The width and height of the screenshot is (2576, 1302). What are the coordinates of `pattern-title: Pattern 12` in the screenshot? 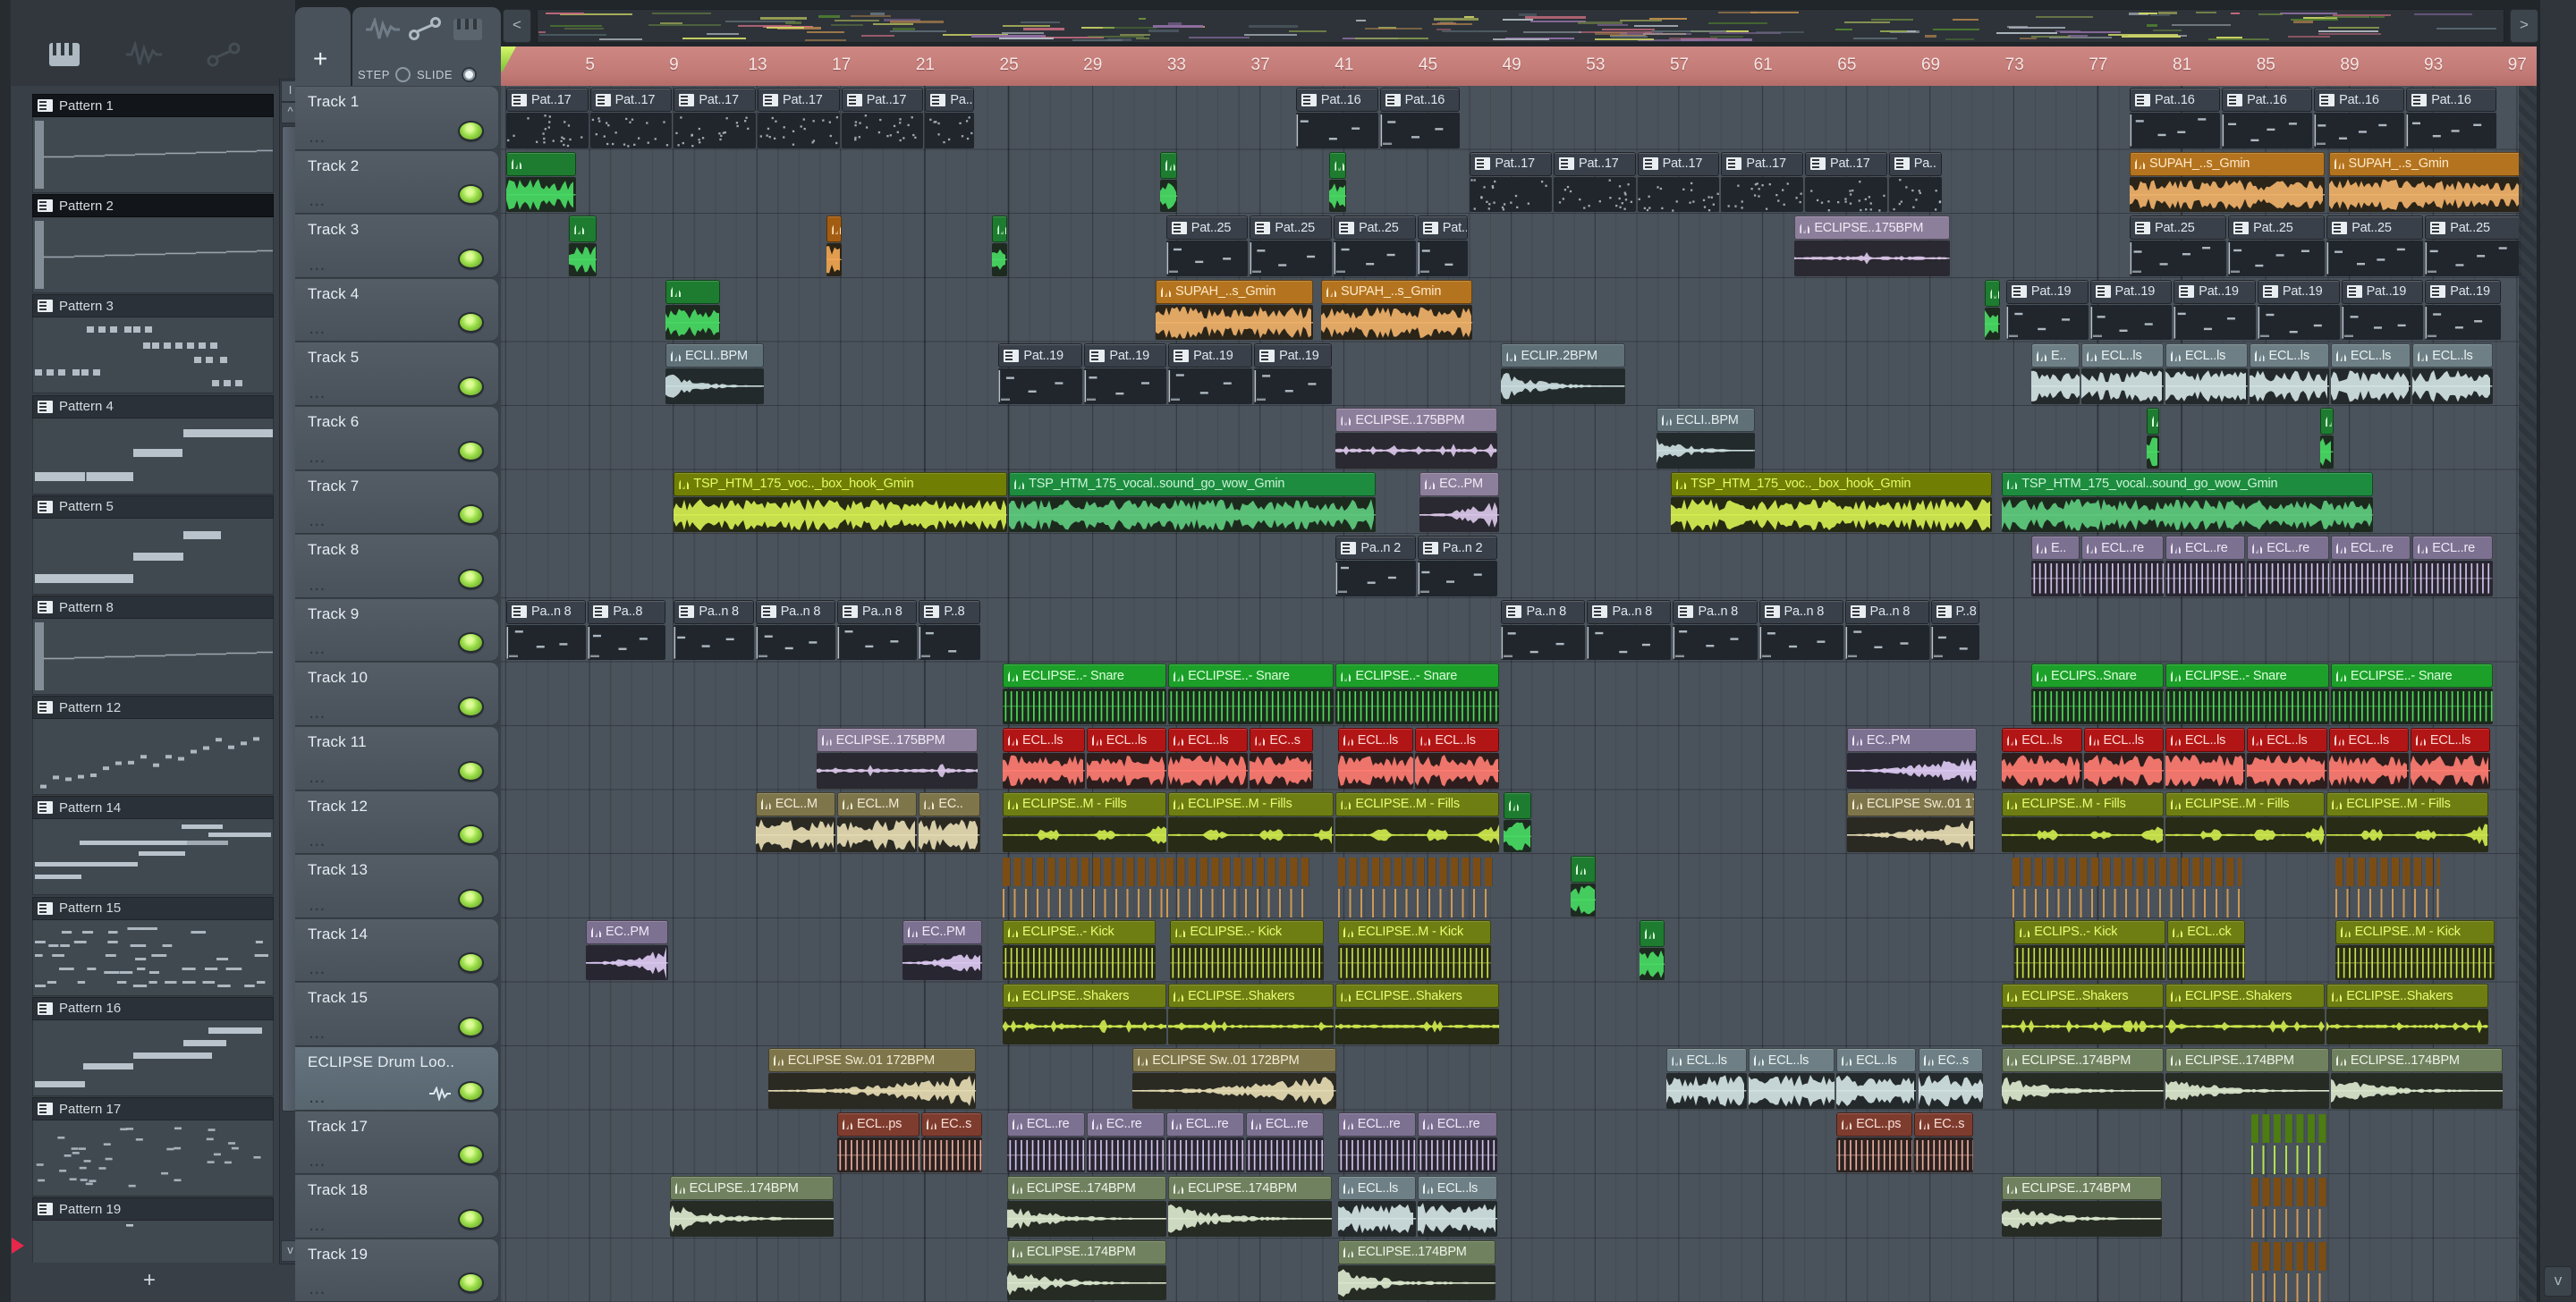 It's located at (153, 708).